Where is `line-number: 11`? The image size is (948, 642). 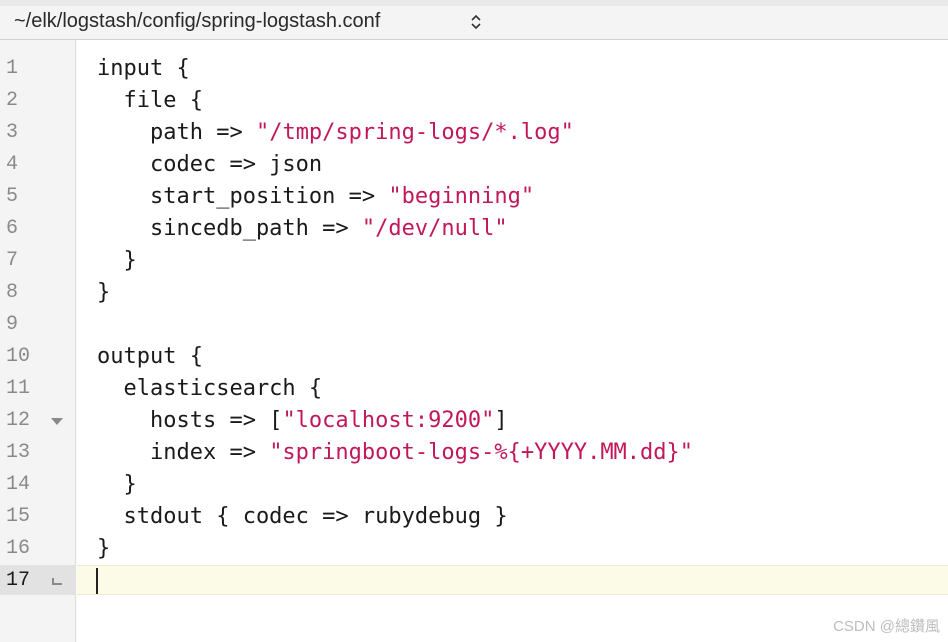 line-number: 11 is located at coordinates (18, 388).